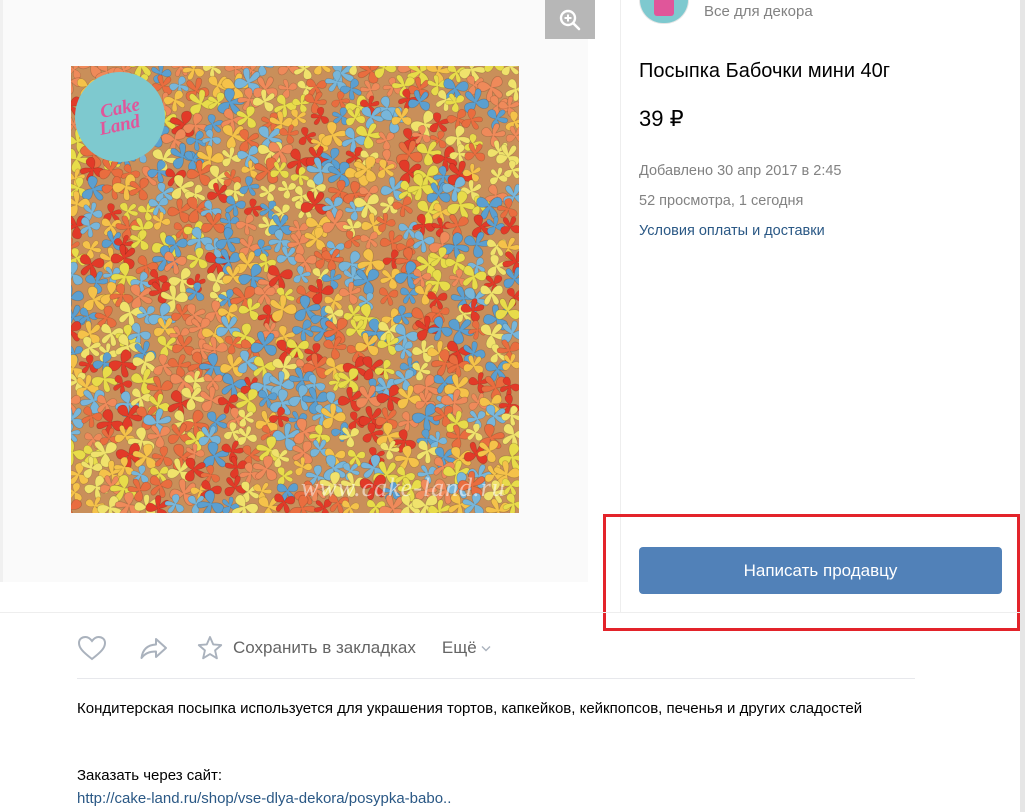 This screenshot has height=812, width=1025. Describe the element at coordinates (1022, 406) in the screenshot. I see `window-edge` at that location.